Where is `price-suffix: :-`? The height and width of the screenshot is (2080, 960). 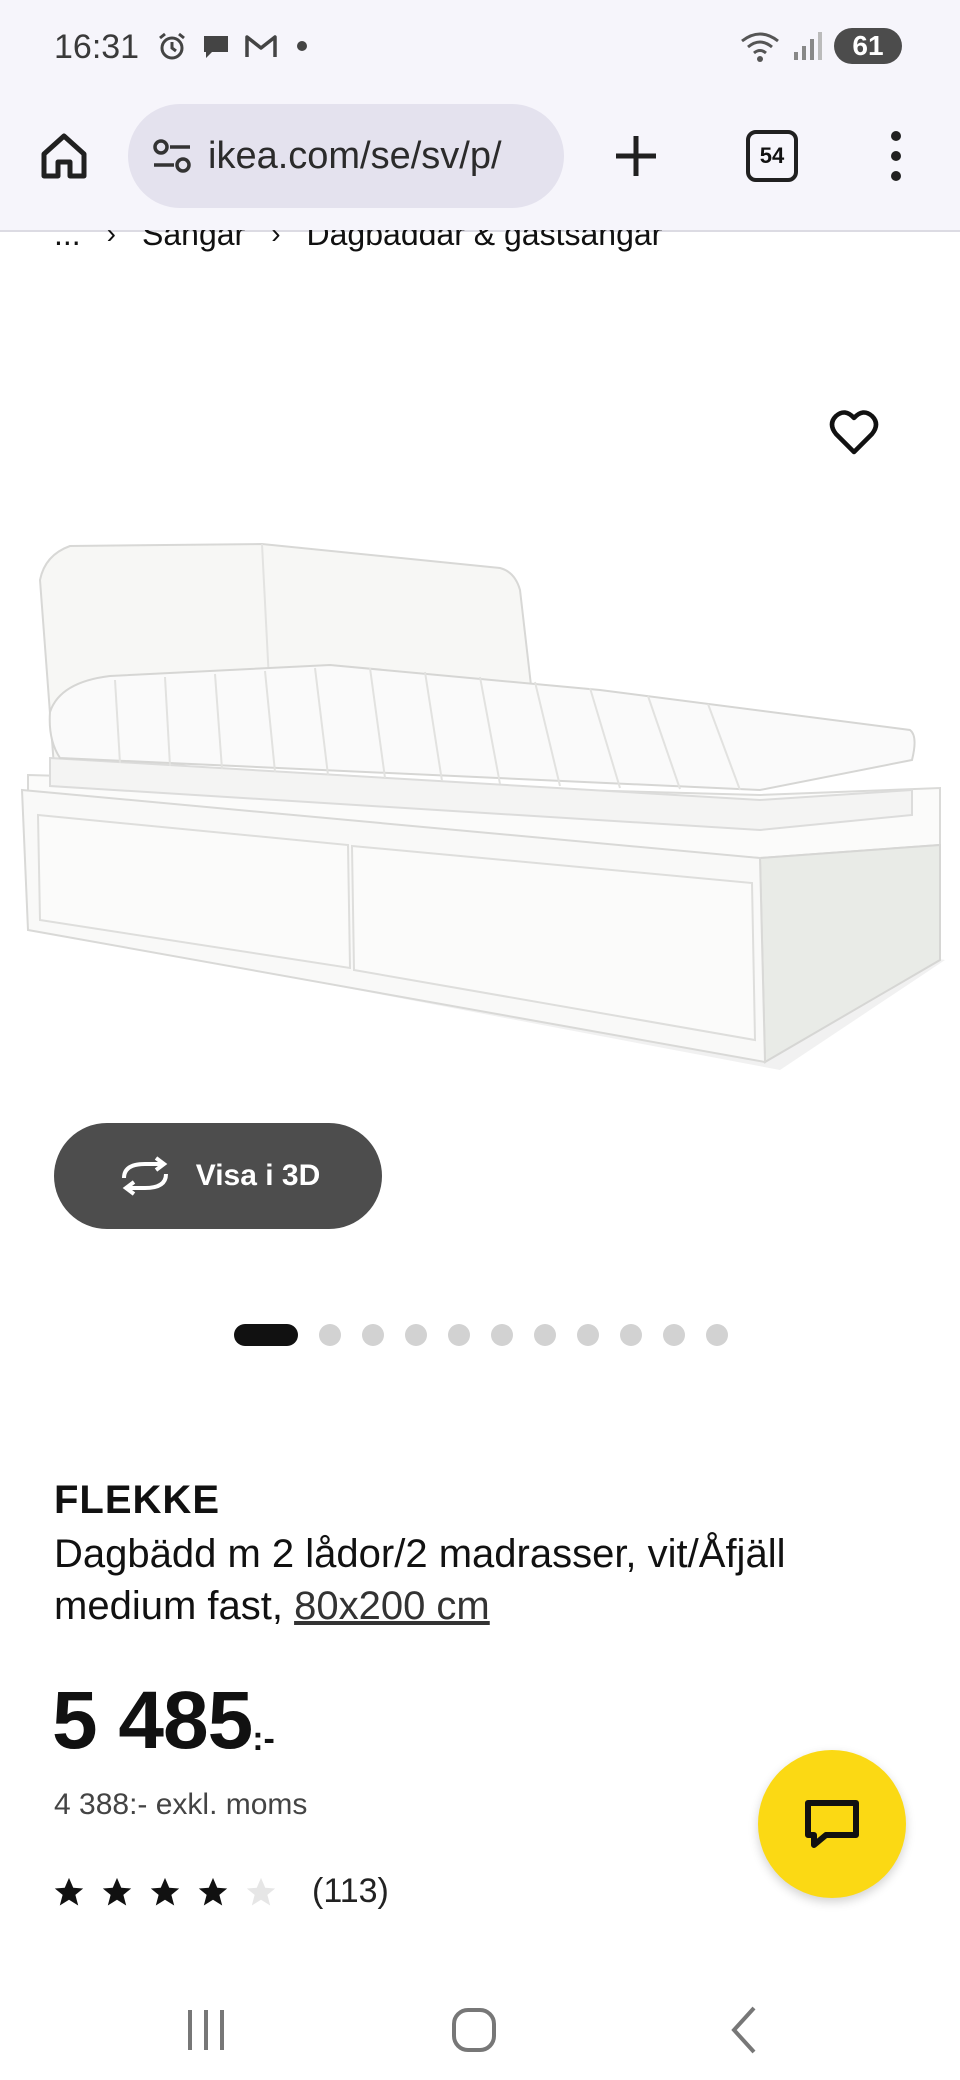
price-suffix: :- is located at coordinates (263, 1739).